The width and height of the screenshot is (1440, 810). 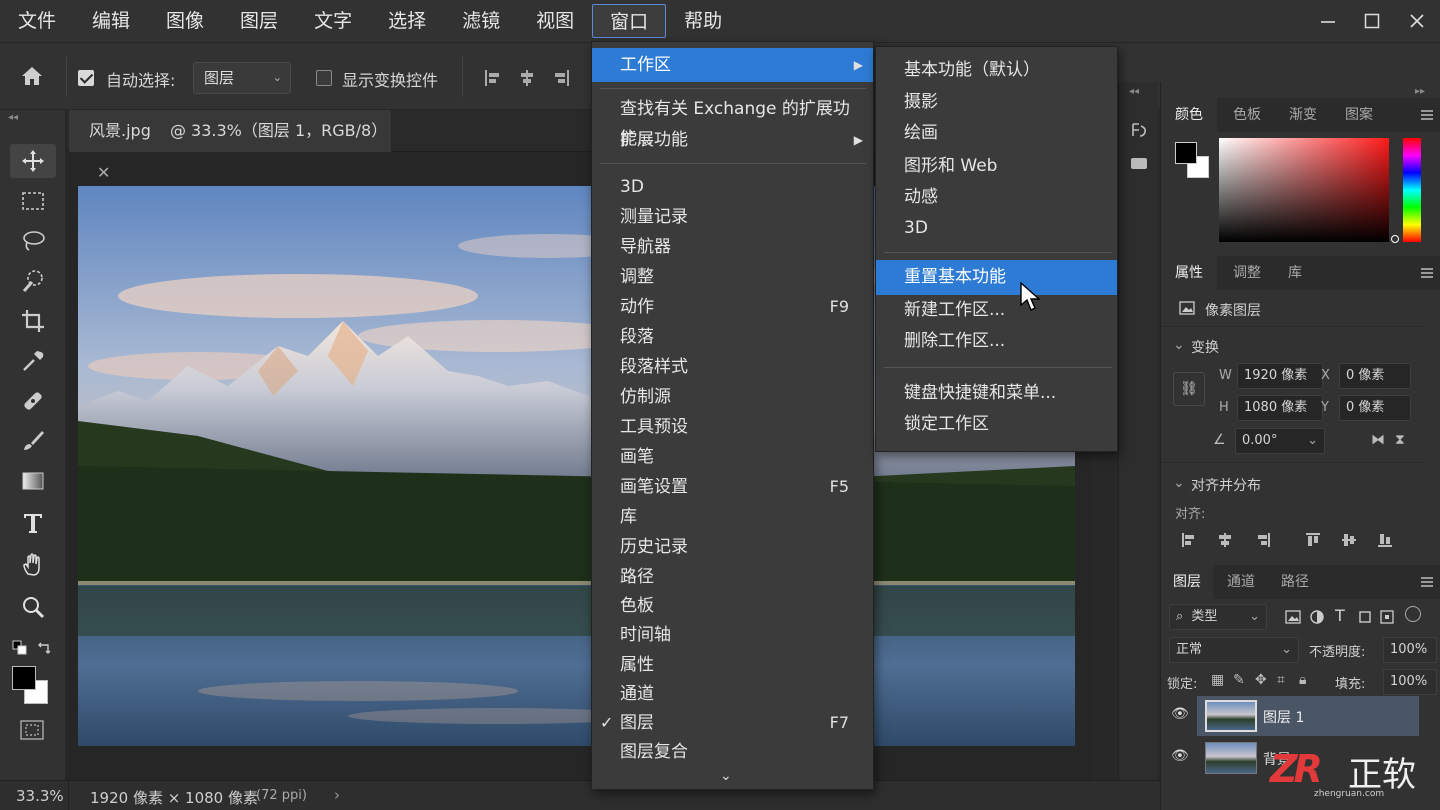 I want to click on menu-item-libraries: 库, so click(x=732, y=517).